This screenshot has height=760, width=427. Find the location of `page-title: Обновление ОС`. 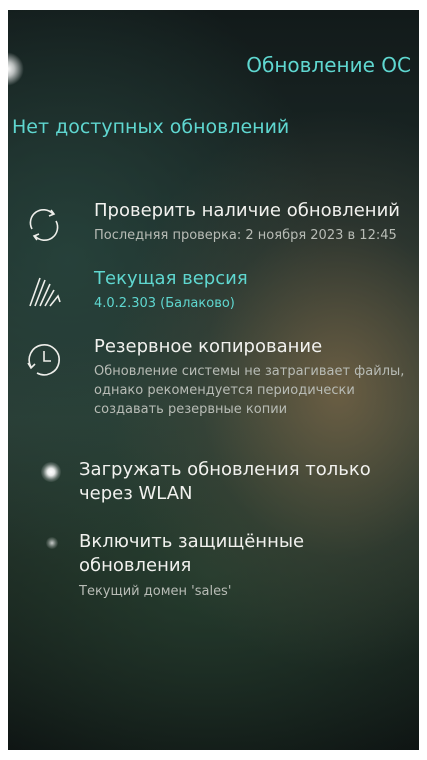

page-title: Обновление ОС is located at coordinates (328, 65).